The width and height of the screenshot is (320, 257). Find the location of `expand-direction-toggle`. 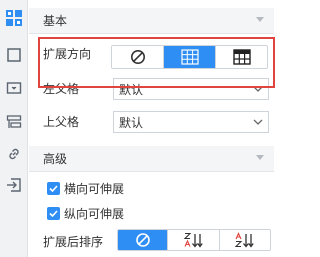

expand-direction-toggle is located at coordinates (189, 57).